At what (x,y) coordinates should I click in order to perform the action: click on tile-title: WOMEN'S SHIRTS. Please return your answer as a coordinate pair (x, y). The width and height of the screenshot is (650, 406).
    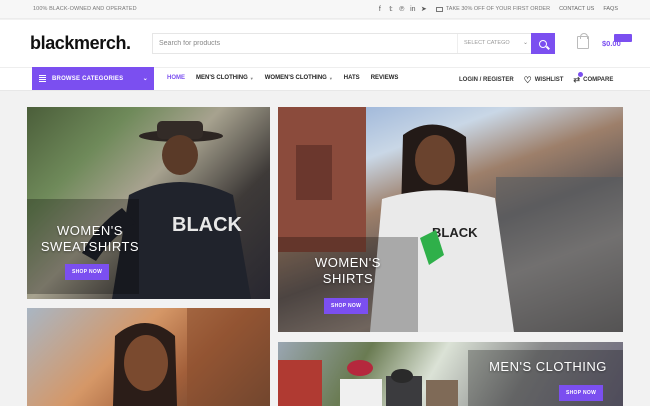
    Looking at the image, I should click on (348, 270).